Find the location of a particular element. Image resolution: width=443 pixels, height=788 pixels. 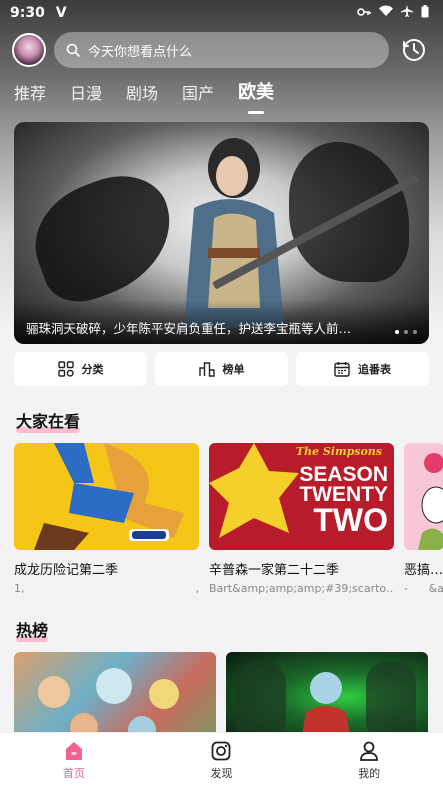

top-header: 今天你想看点什么 is located at coordinates (221, 50).